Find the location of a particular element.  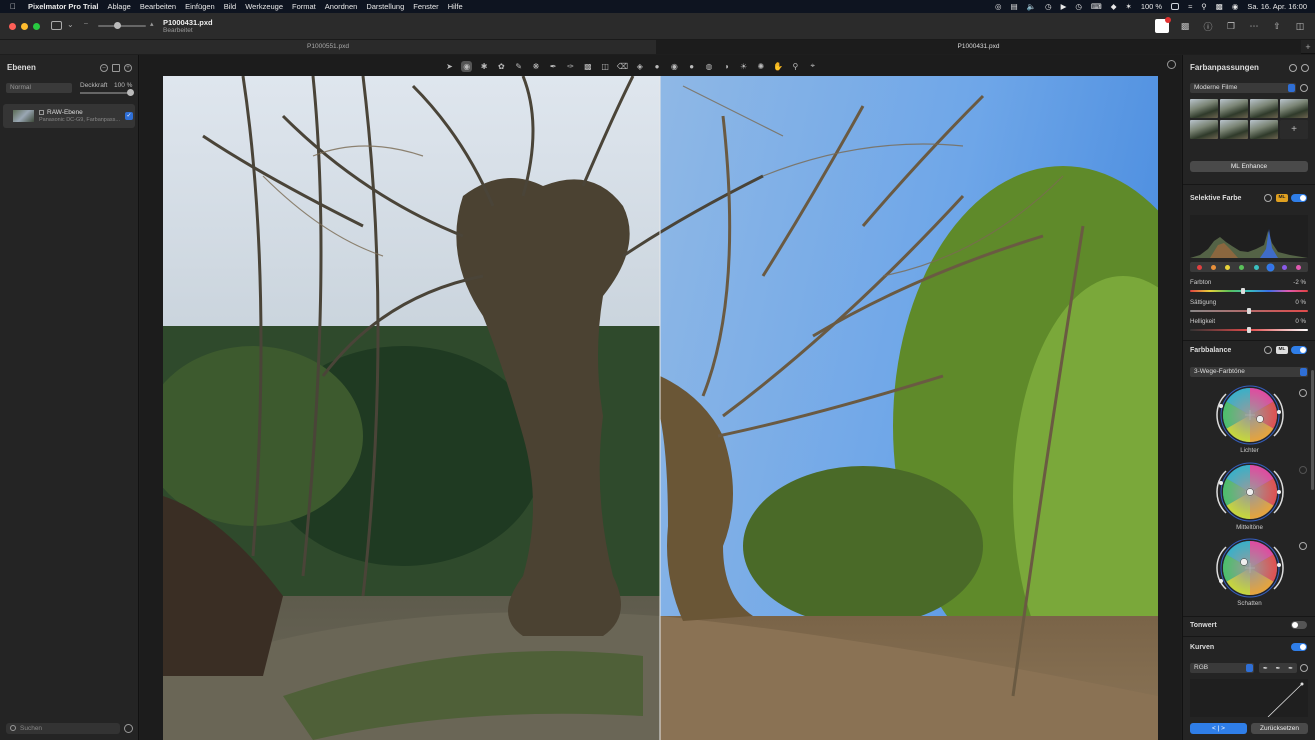

zoom-in-icon: ▴ is located at coordinates (152, 24).